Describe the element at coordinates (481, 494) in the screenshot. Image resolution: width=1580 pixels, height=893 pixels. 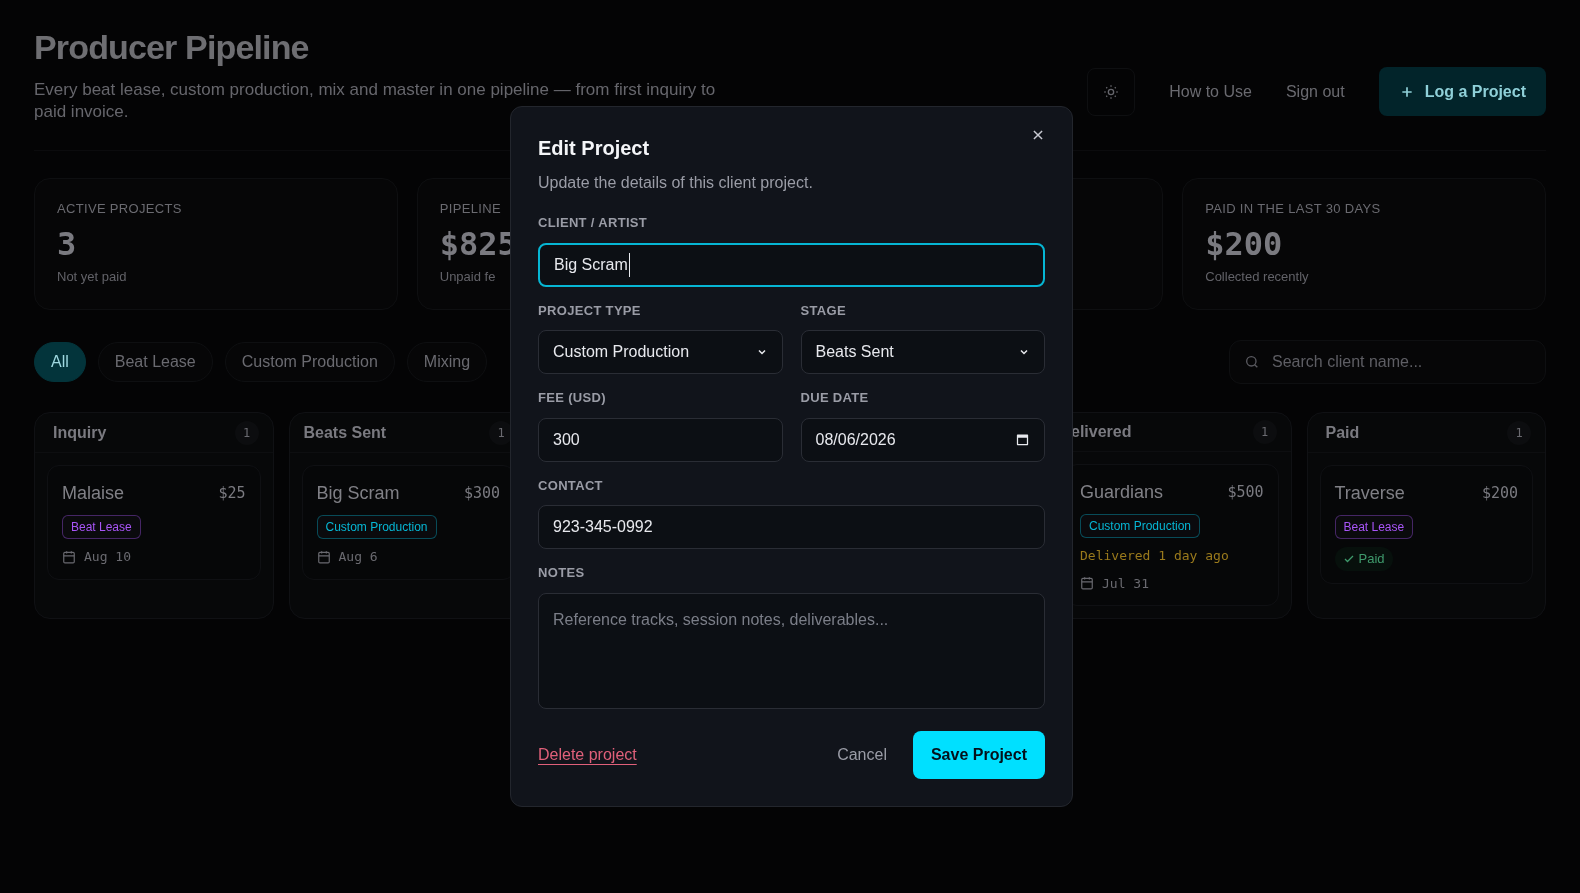
I see `project-fee: $300` at that location.